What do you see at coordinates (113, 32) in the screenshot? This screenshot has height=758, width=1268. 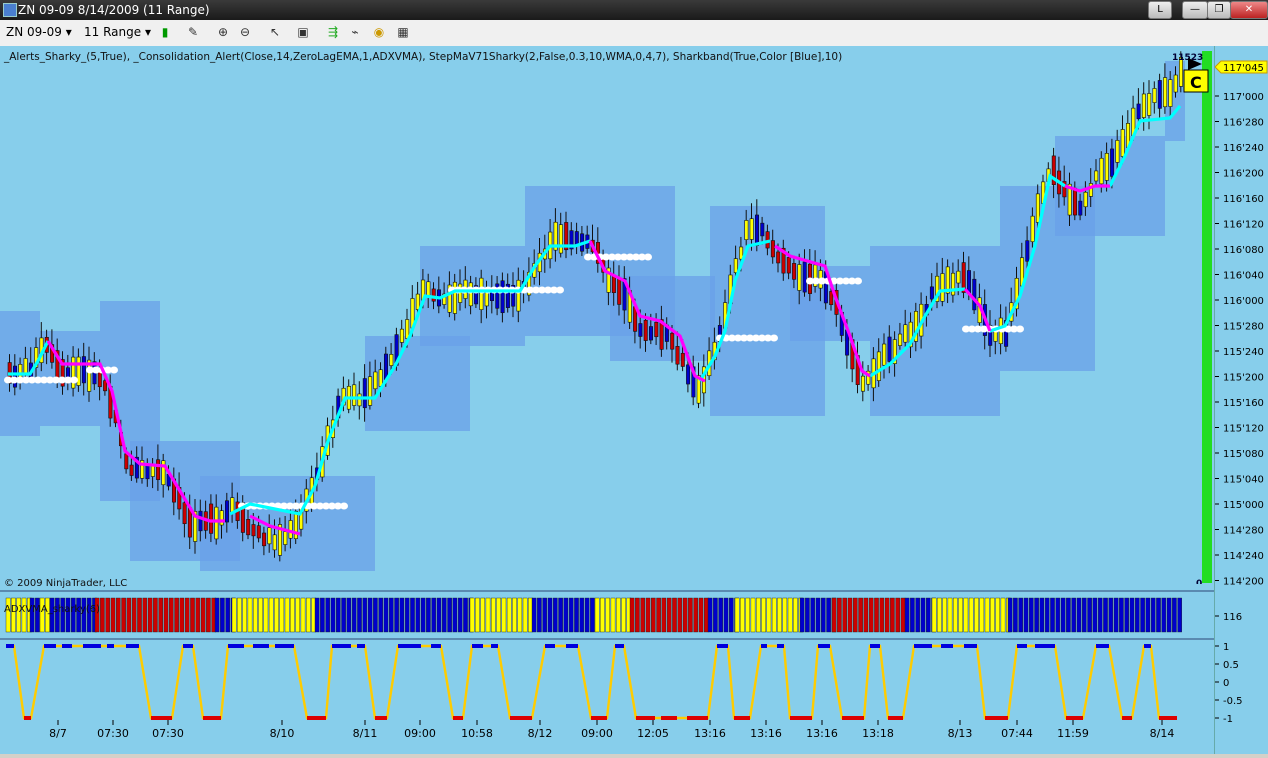 I see `period-label: 11 Range` at bounding box center [113, 32].